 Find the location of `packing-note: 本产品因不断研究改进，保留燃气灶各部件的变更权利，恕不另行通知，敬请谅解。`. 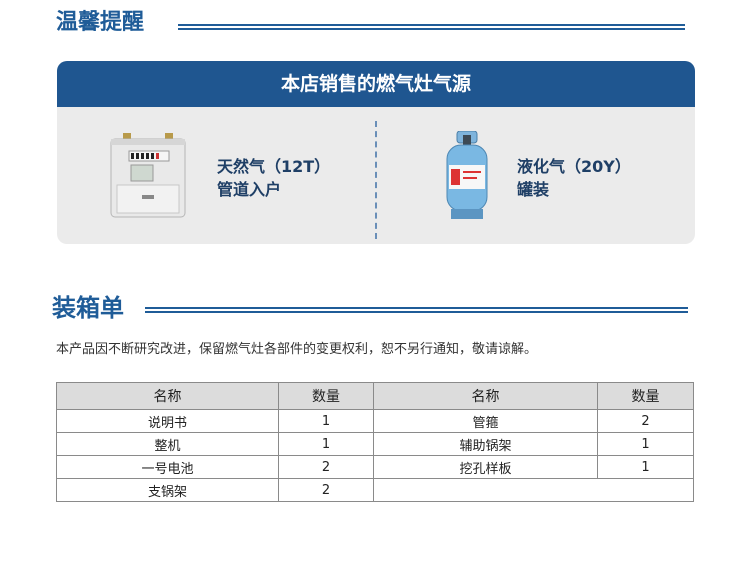

packing-note: 本产品因不断研究改进，保留燃气灶各部件的变更权利，恕不另行通知，敬请谅解。 is located at coordinates (297, 349).